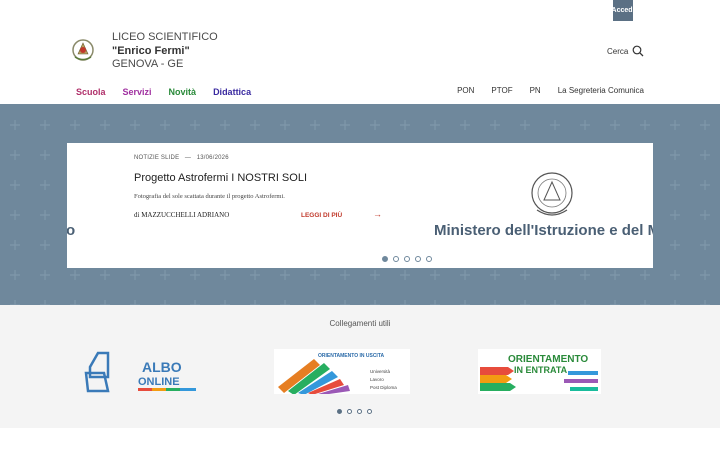  What do you see at coordinates (321, 215) in the screenshot?
I see `read-more-link: LEGGI DI PIÙ` at bounding box center [321, 215].